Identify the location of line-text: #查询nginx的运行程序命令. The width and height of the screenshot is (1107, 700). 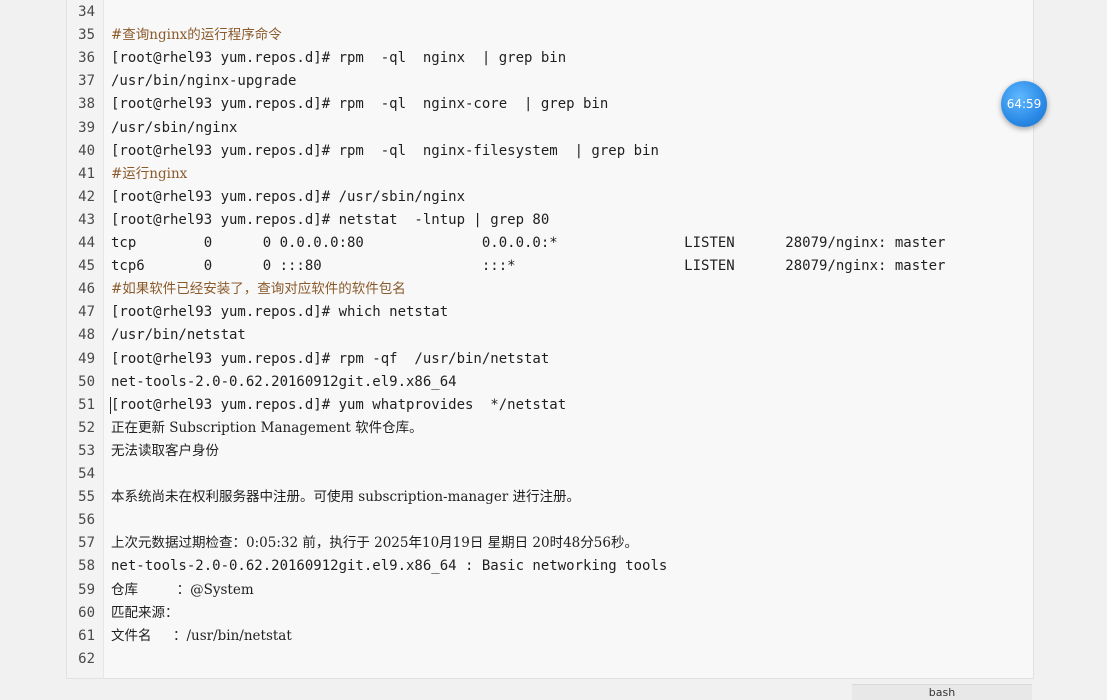
(196, 35).